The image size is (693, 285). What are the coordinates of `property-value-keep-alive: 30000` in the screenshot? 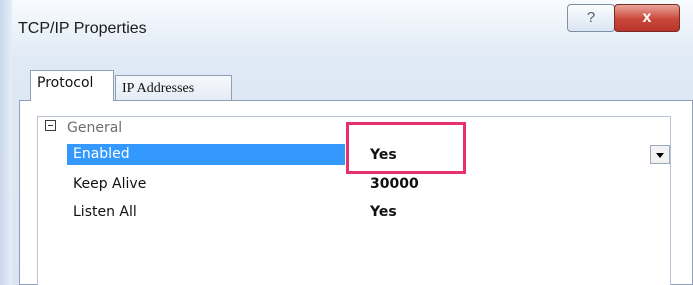 It's located at (391, 184).